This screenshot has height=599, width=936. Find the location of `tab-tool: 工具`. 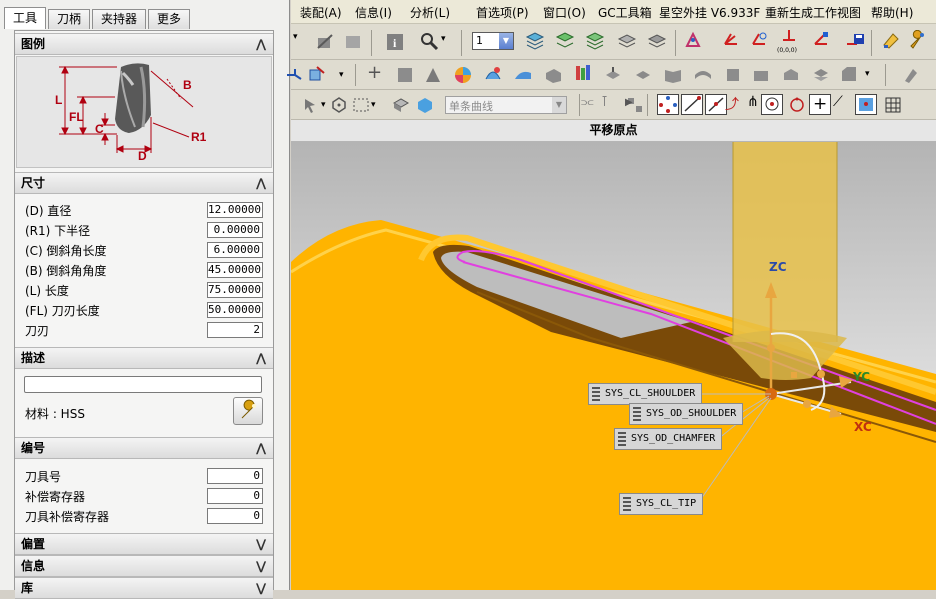

tab-tool: 工具 is located at coordinates (25, 18).